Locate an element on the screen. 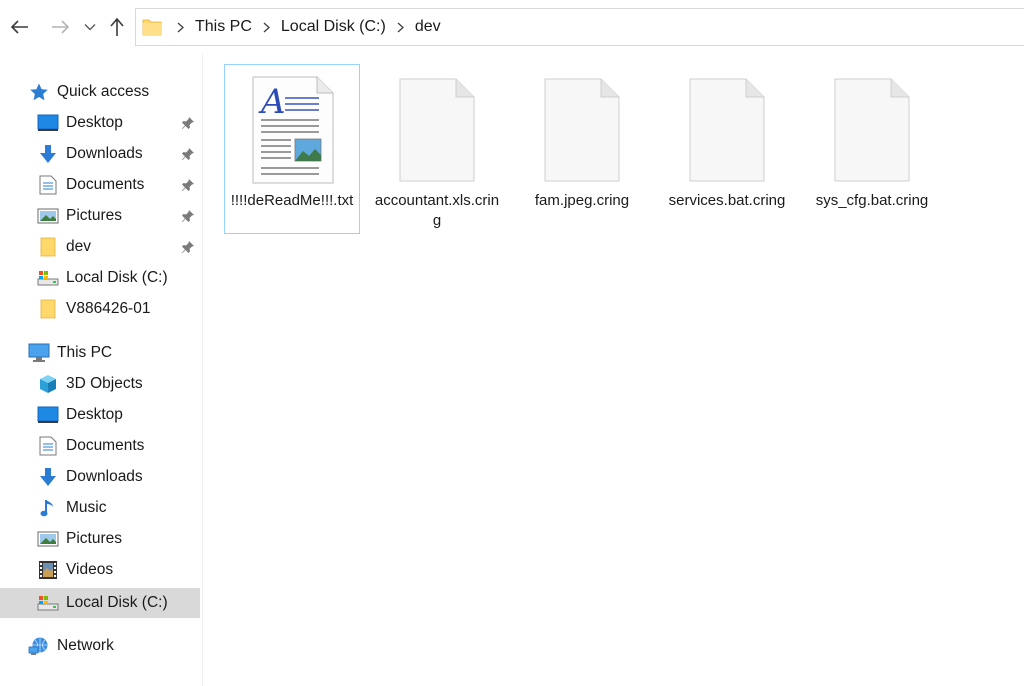 The width and height of the screenshot is (1024, 686). forward-button is located at coordinates (60, 27).